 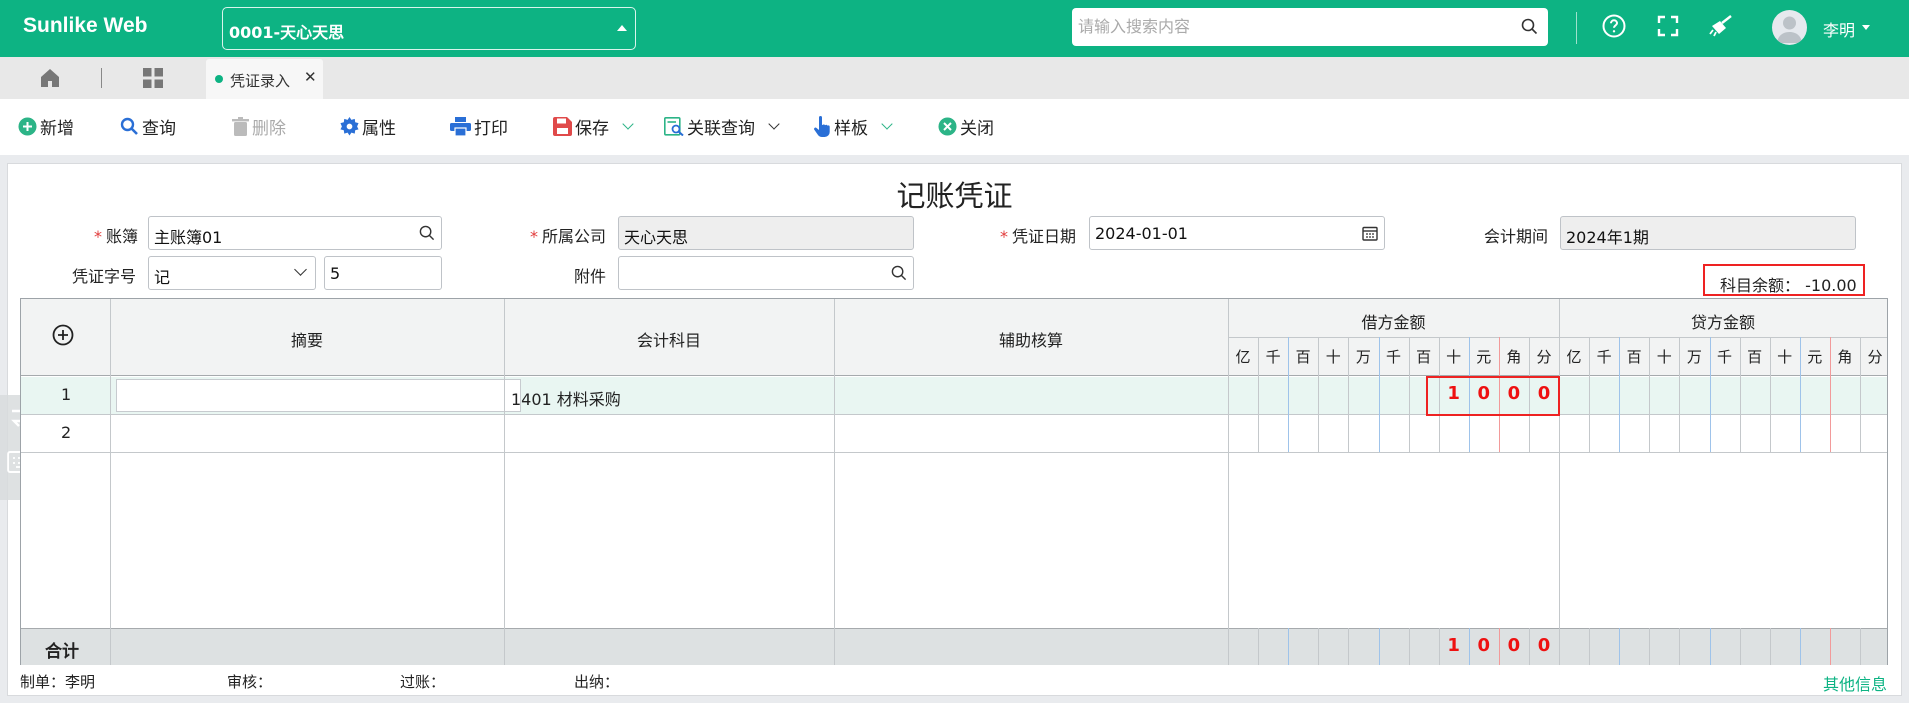 What do you see at coordinates (1393, 322) in the screenshot?
I see `col-debit: 借方金额` at bounding box center [1393, 322].